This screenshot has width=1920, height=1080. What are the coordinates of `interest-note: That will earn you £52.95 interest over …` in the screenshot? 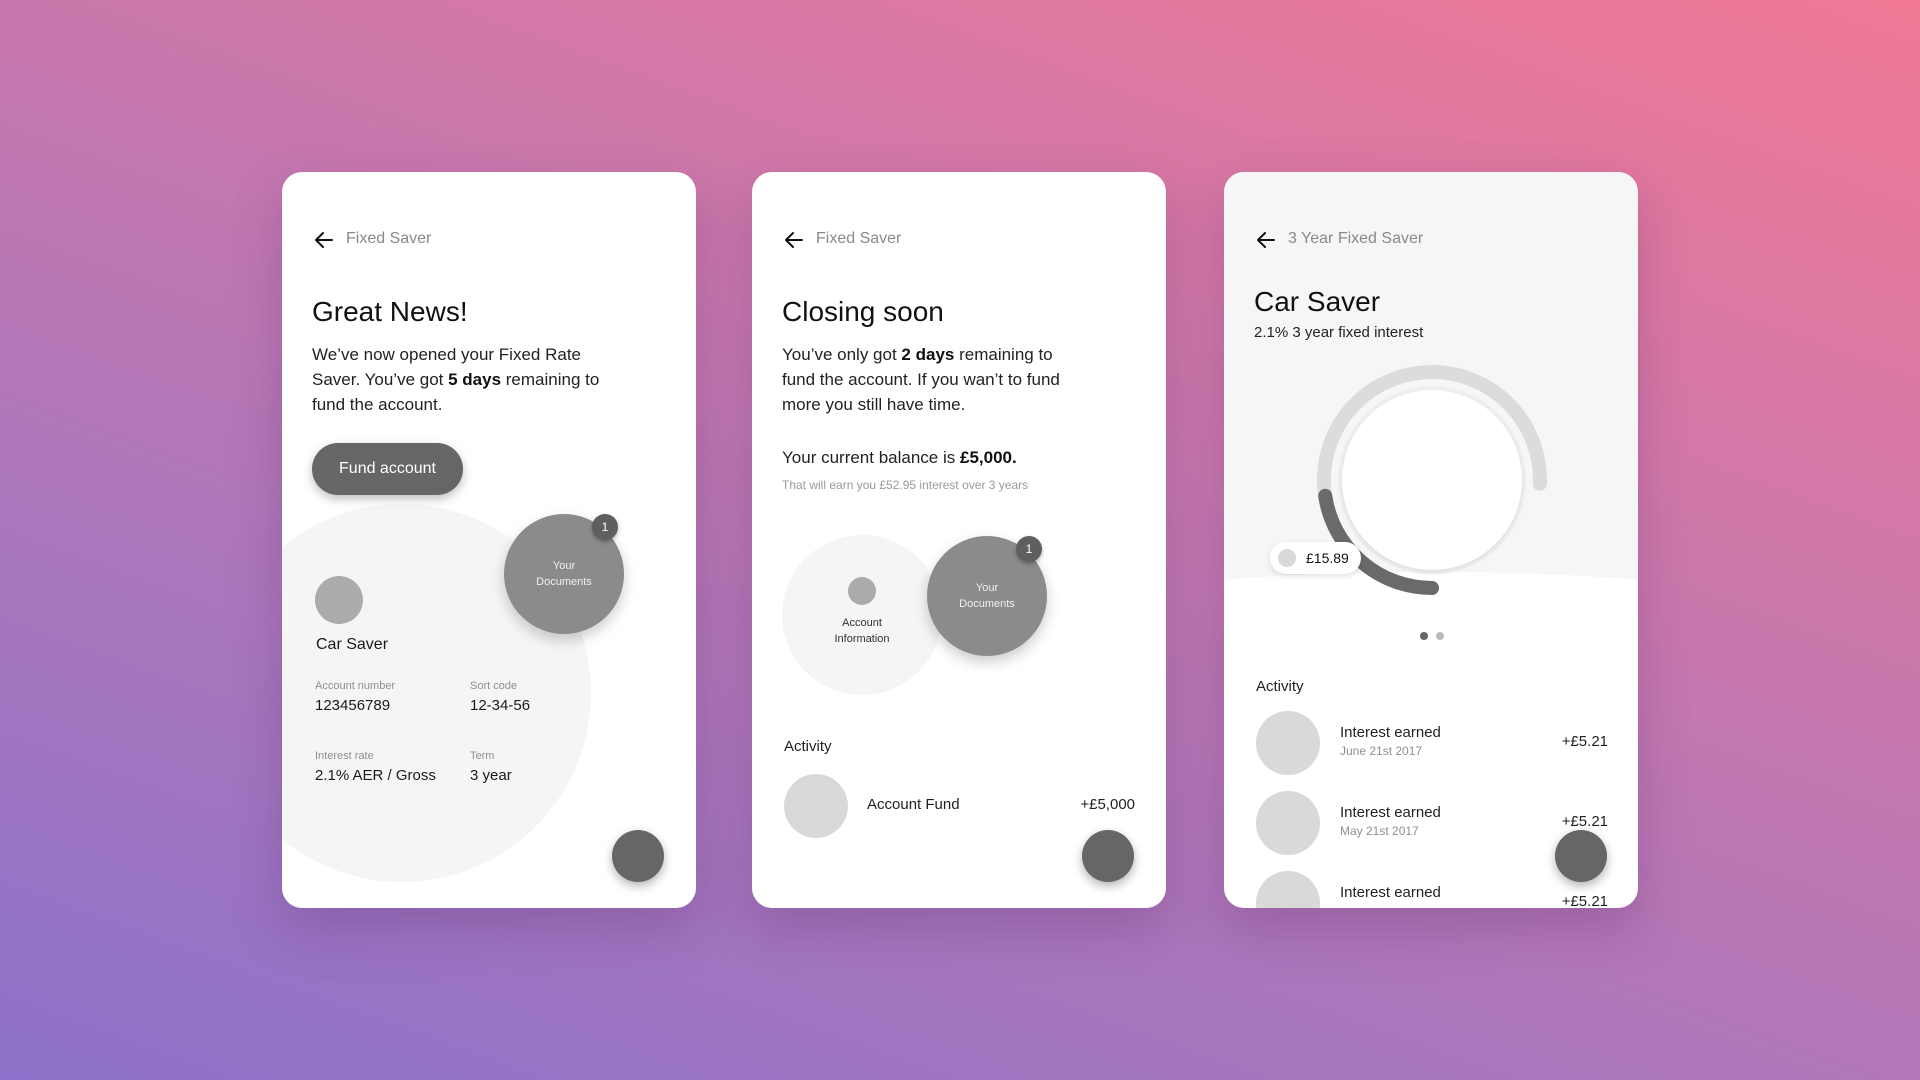 It's located at (905, 485).